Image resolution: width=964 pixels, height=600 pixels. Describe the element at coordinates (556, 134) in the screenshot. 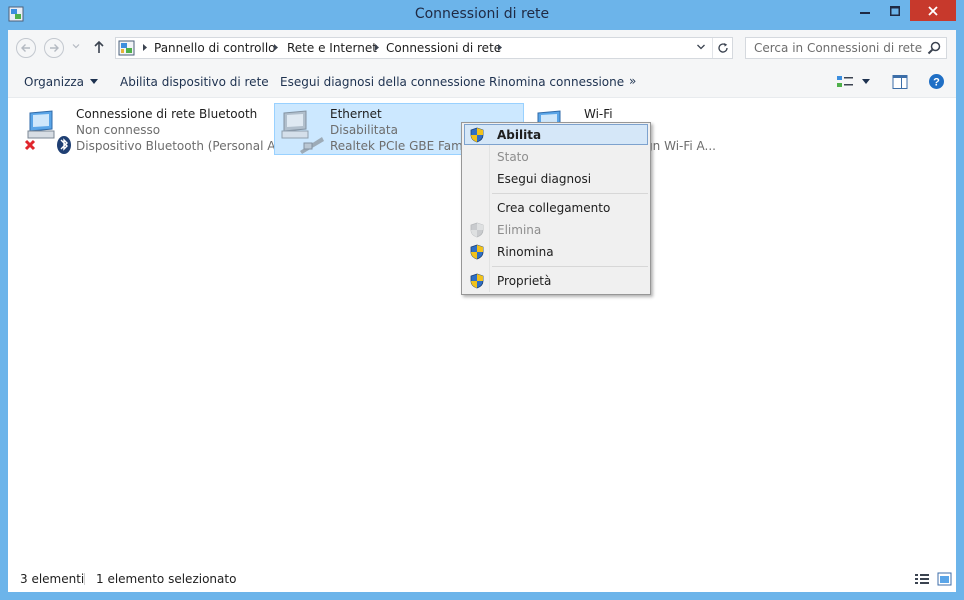

I see `menu-item-enable: Abilita` at that location.